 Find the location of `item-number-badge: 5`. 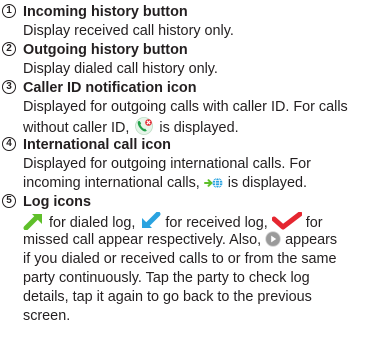

item-number-badge: 5 is located at coordinates (9, 201).